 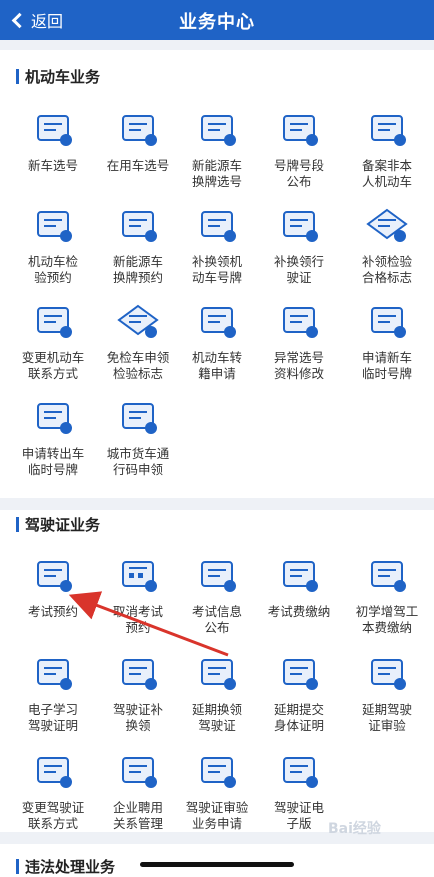 What do you see at coordinates (298, 173) in the screenshot?
I see `service-item-label: 号牌号段 公布` at bounding box center [298, 173].